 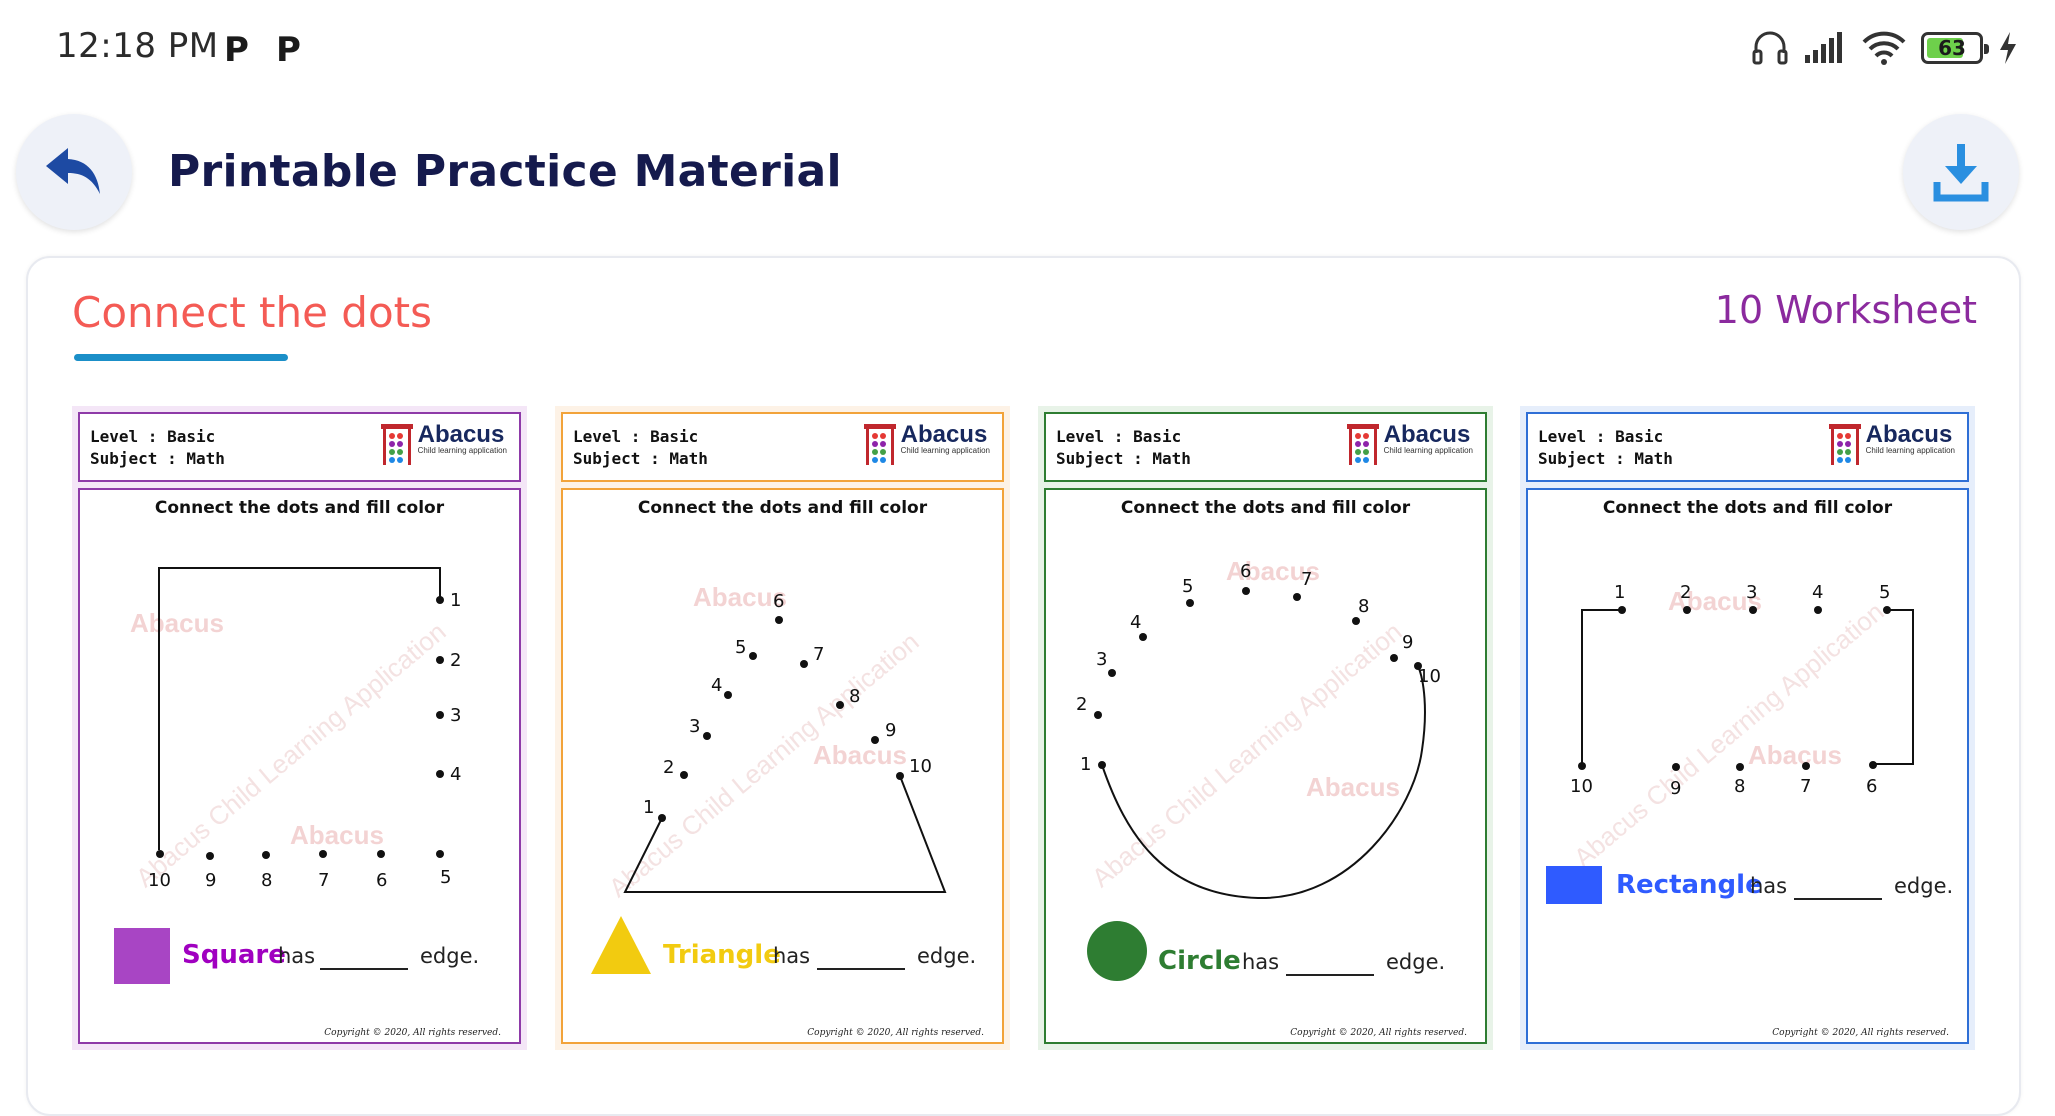 I want to click on download-button, so click(x=1961, y=172).